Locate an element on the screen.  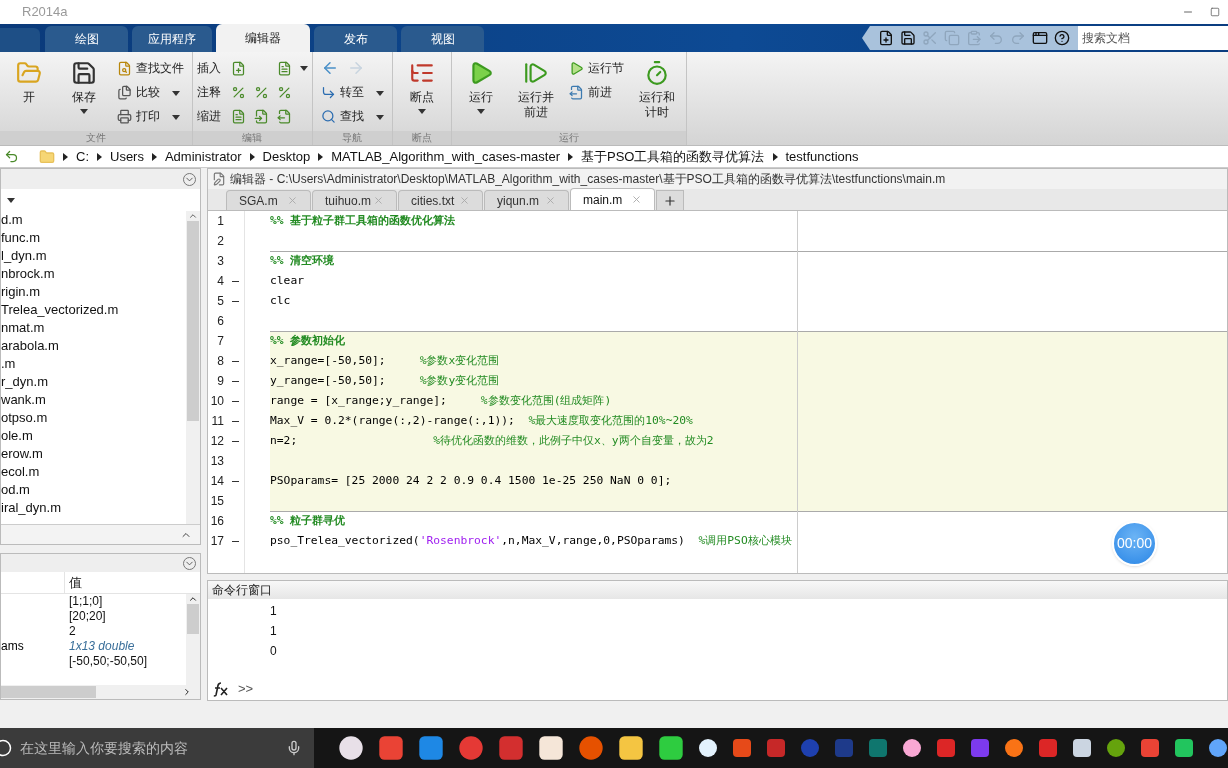
ribbon-button: 保存 is located at coordinates (83, 93).